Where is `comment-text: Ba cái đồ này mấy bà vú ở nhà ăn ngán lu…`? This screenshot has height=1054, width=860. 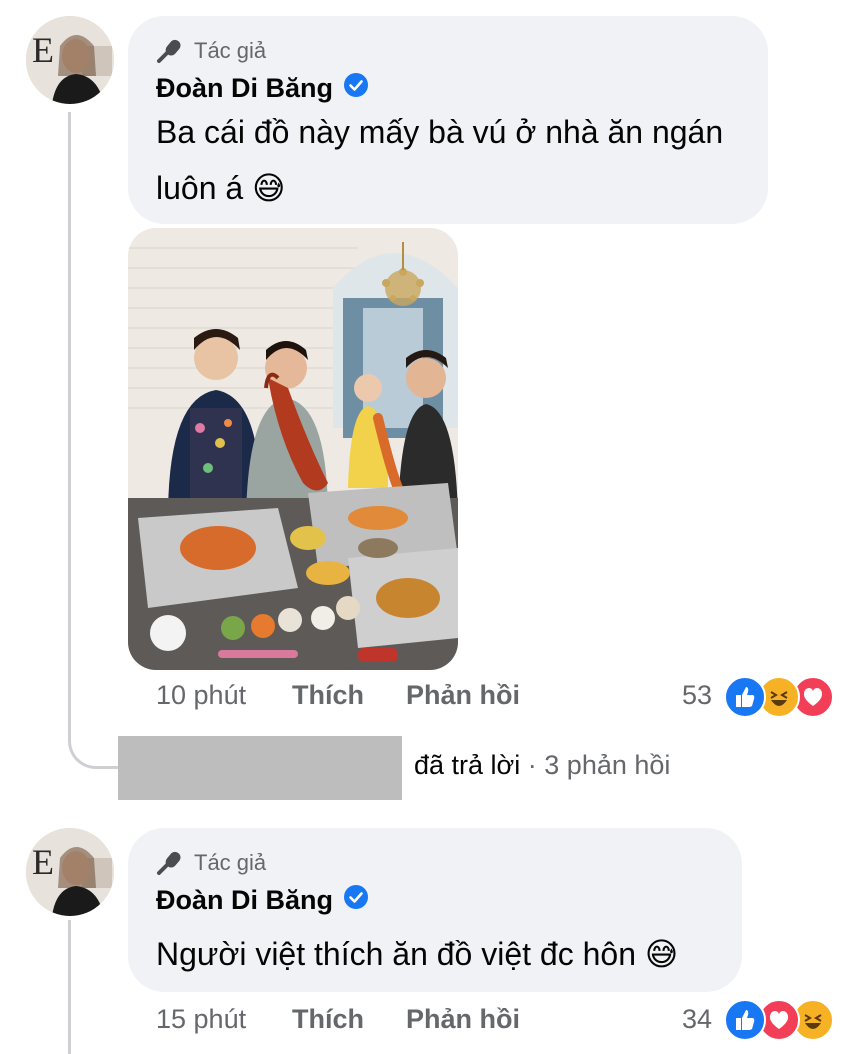 comment-text: Ba cái đồ này mấy bà vú ở nhà ăn ngán lu… is located at coordinates (456, 160).